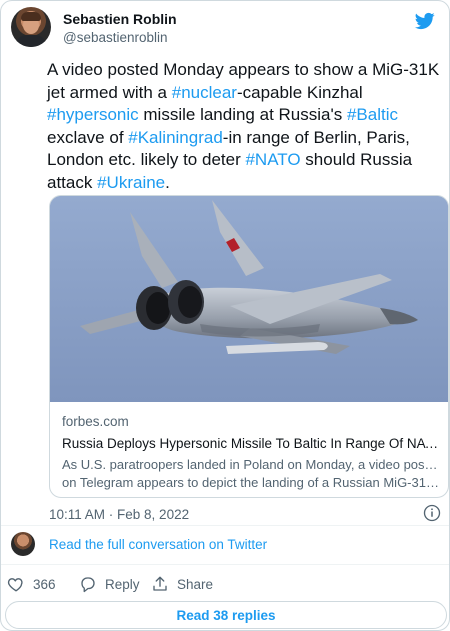  I want to click on like-count: 366, so click(44, 584).